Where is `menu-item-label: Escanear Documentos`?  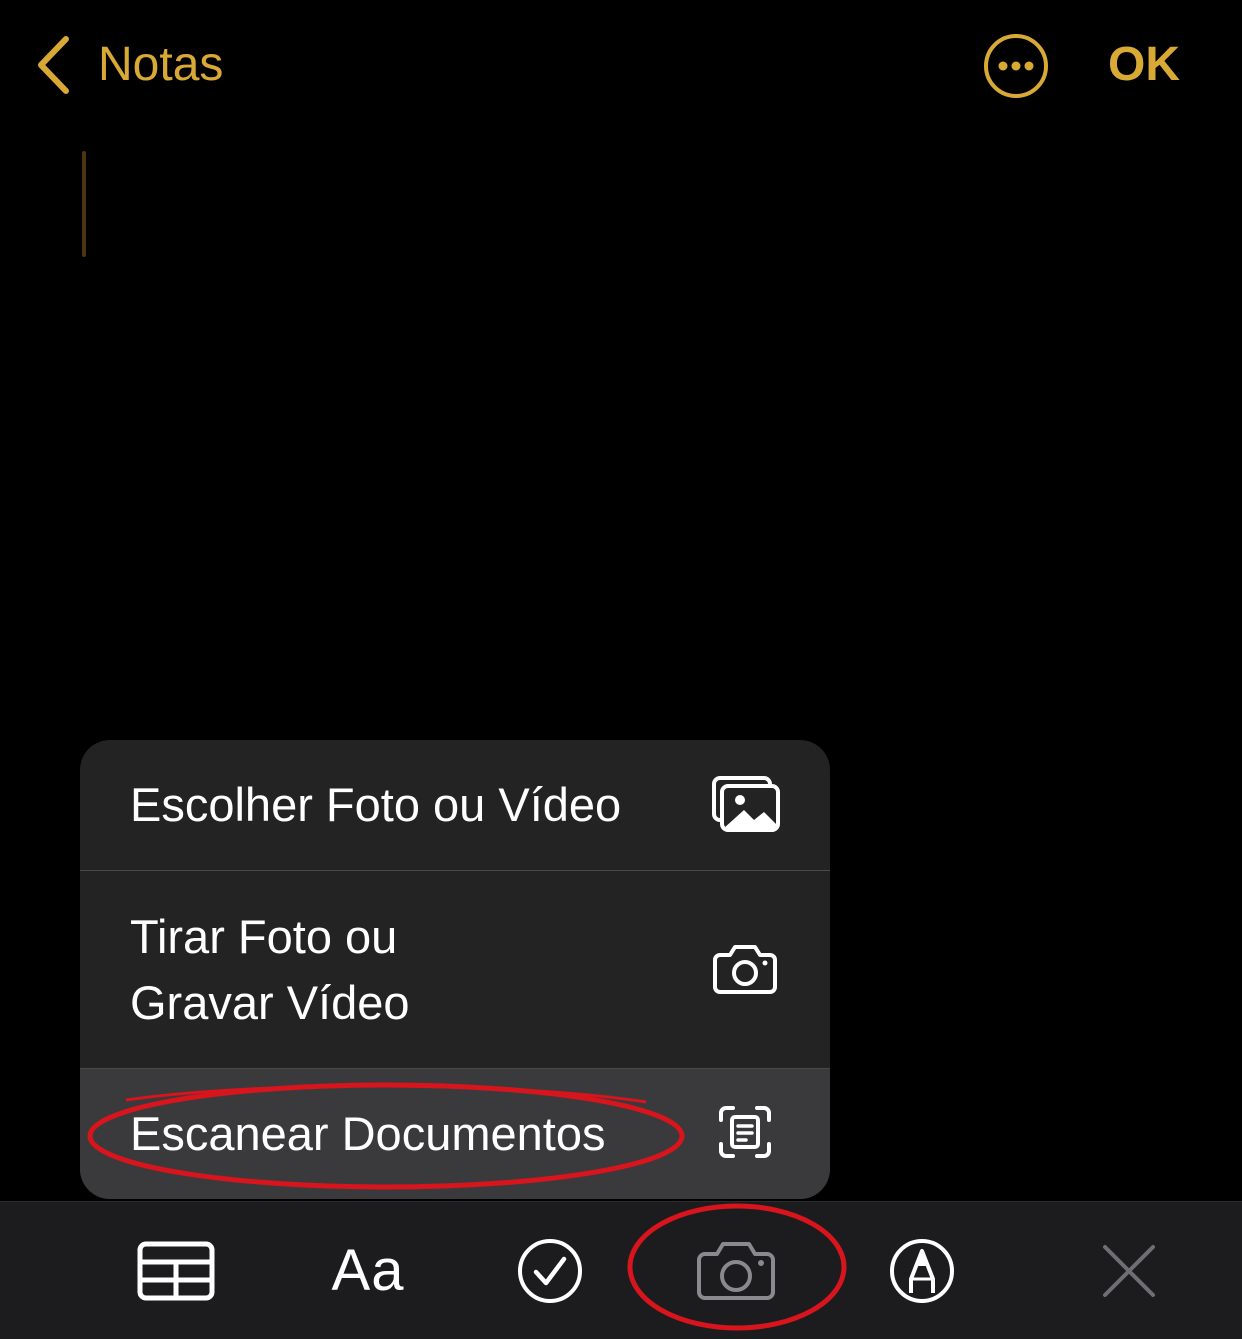
menu-item-label: Escanear Documentos is located at coordinates (368, 1133).